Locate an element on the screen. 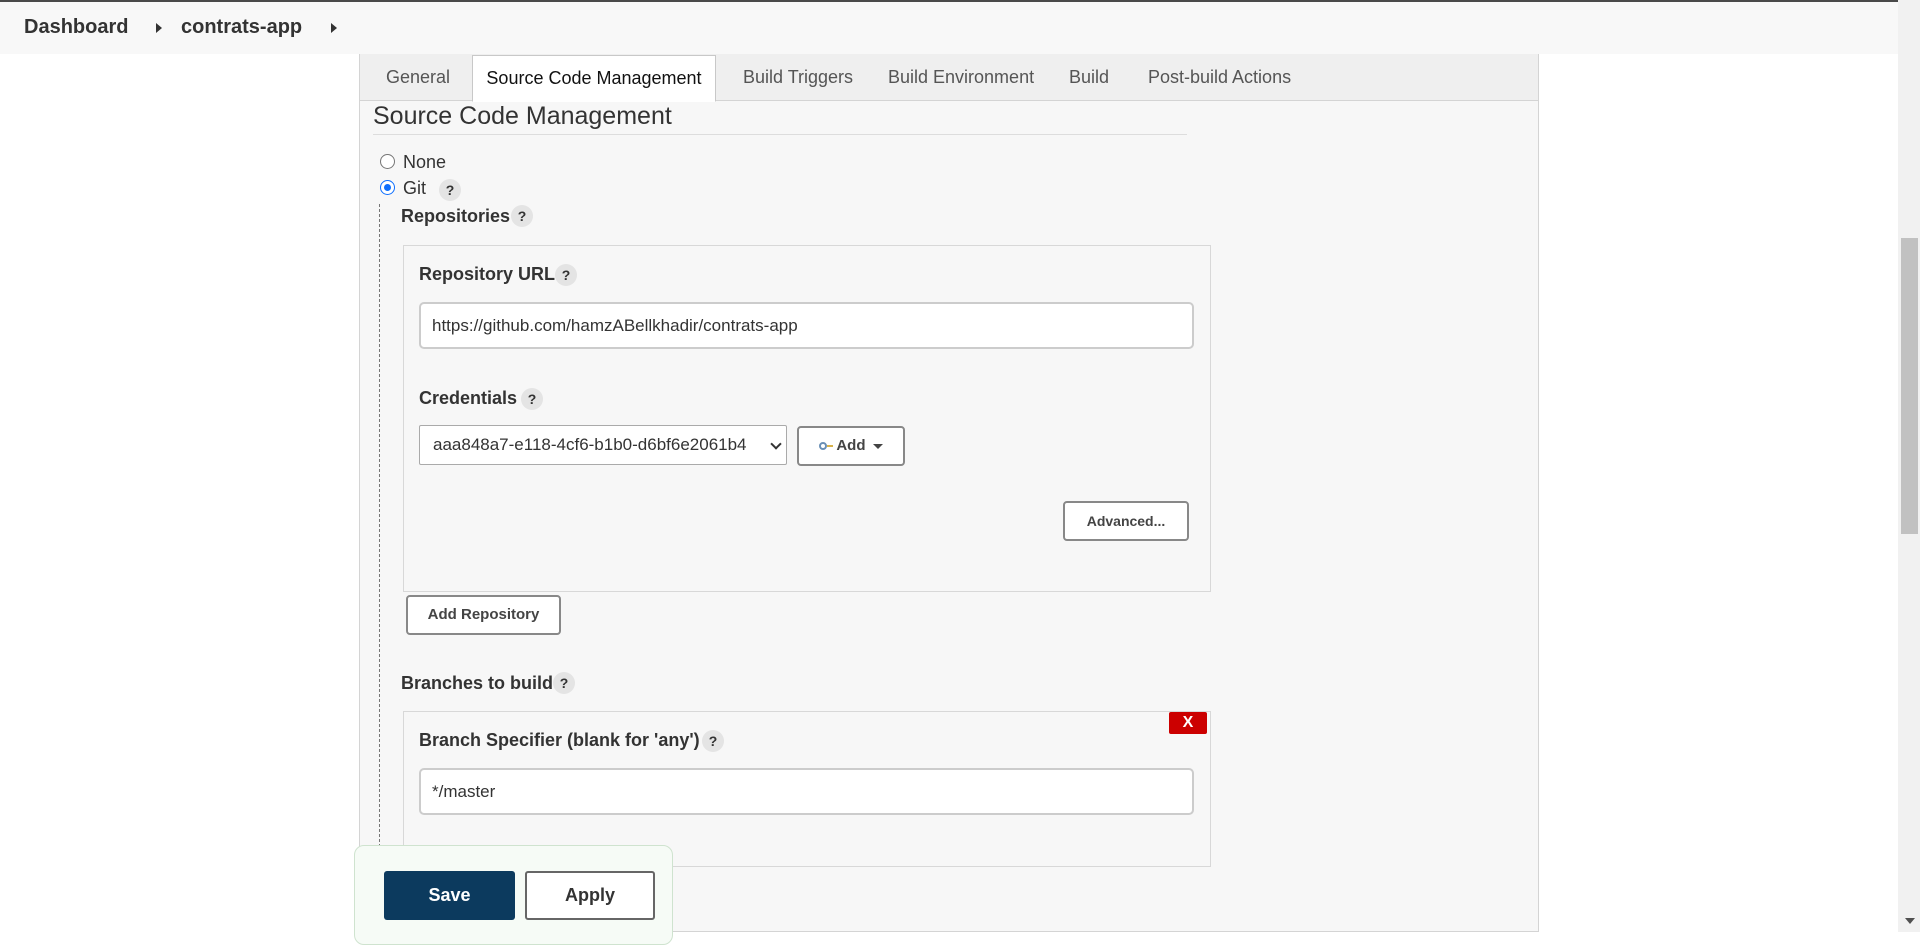 The image size is (1920, 945). scm-git-label: Git is located at coordinates (414, 188).